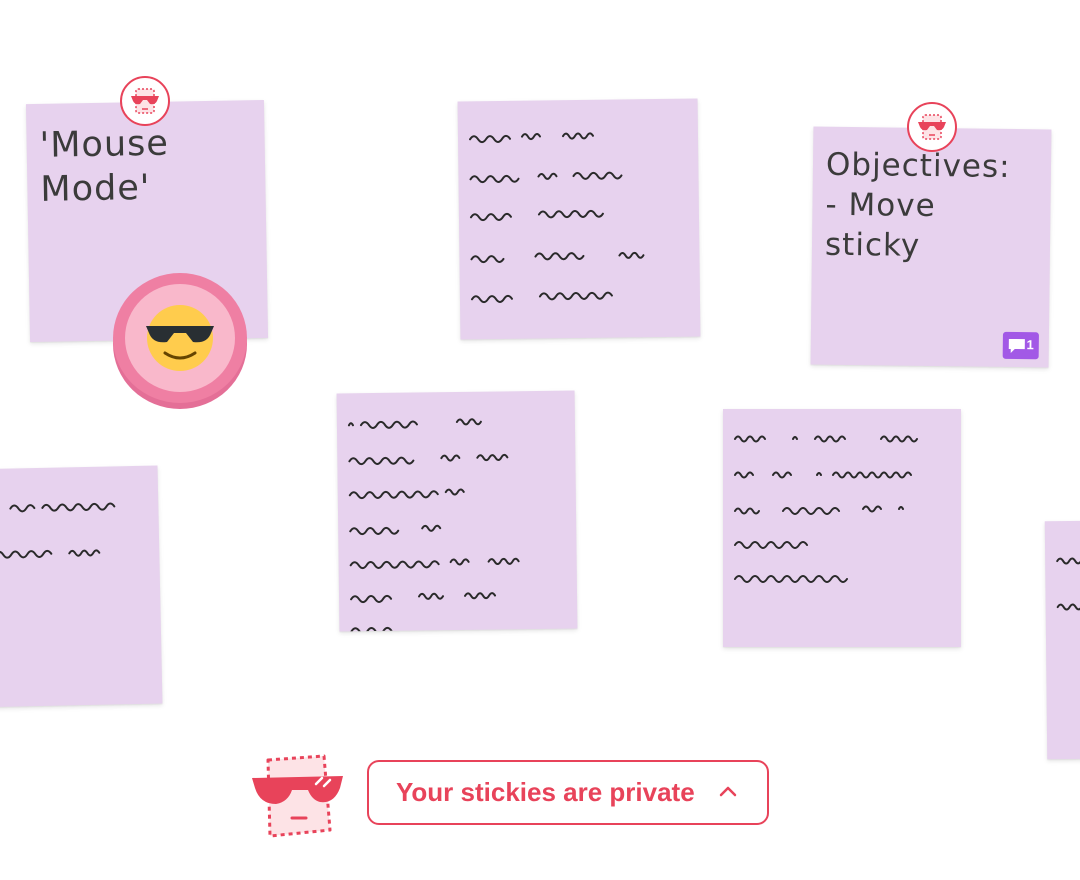  I want to click on sunglasses-sticky-mascot-icon, so click(298, 798).